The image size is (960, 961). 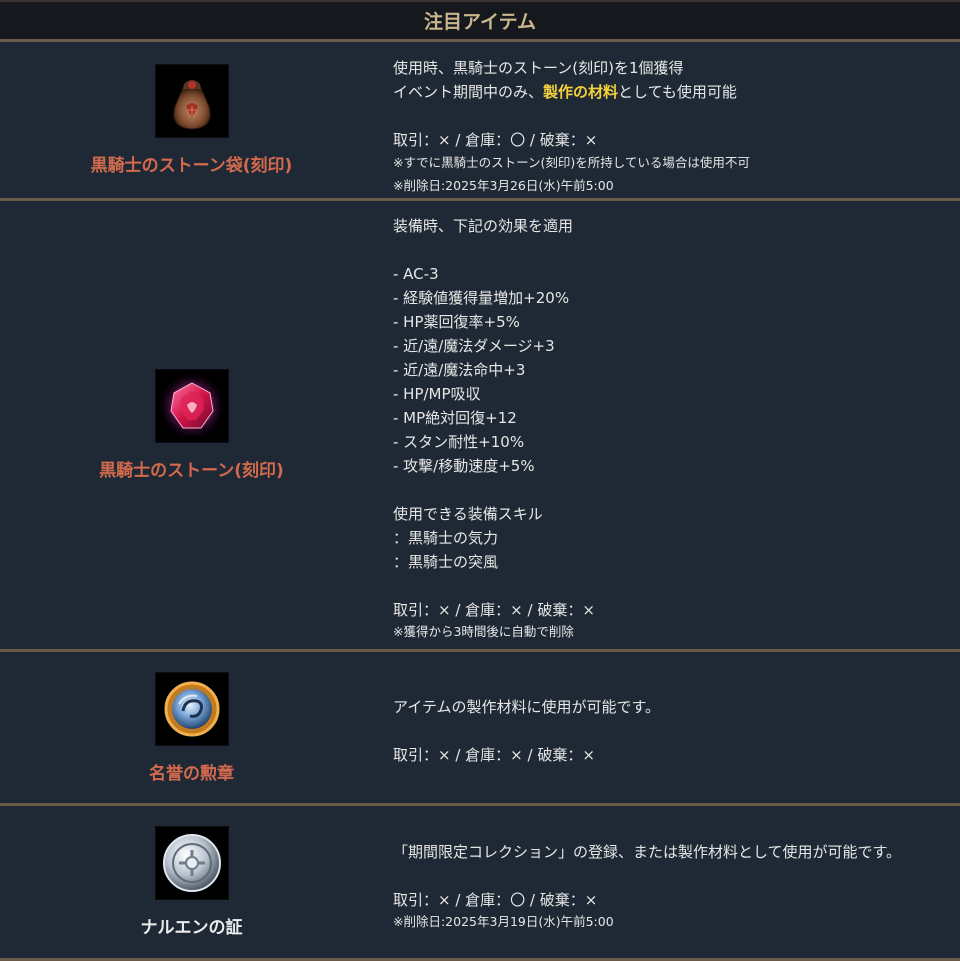 I want to click on desc-text: としても使用可能, so click(x=677, y=92).